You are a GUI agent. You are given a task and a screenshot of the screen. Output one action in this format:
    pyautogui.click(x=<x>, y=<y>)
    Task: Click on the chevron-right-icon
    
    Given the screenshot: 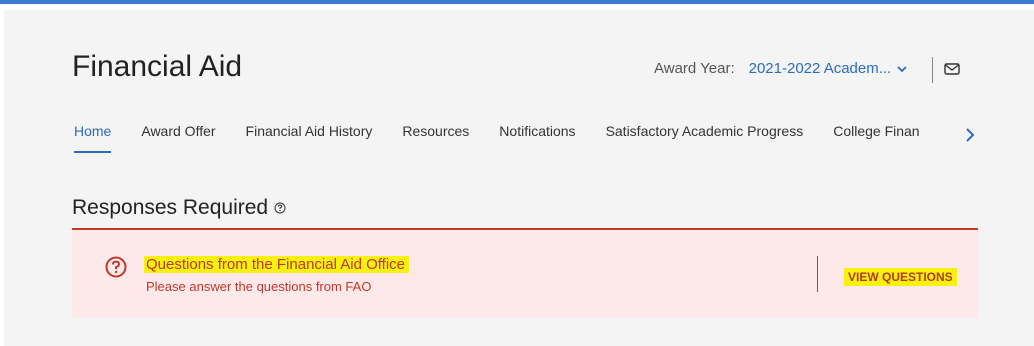 What is the action you would take?
    pyautogui.click(x=970, y=135)
    